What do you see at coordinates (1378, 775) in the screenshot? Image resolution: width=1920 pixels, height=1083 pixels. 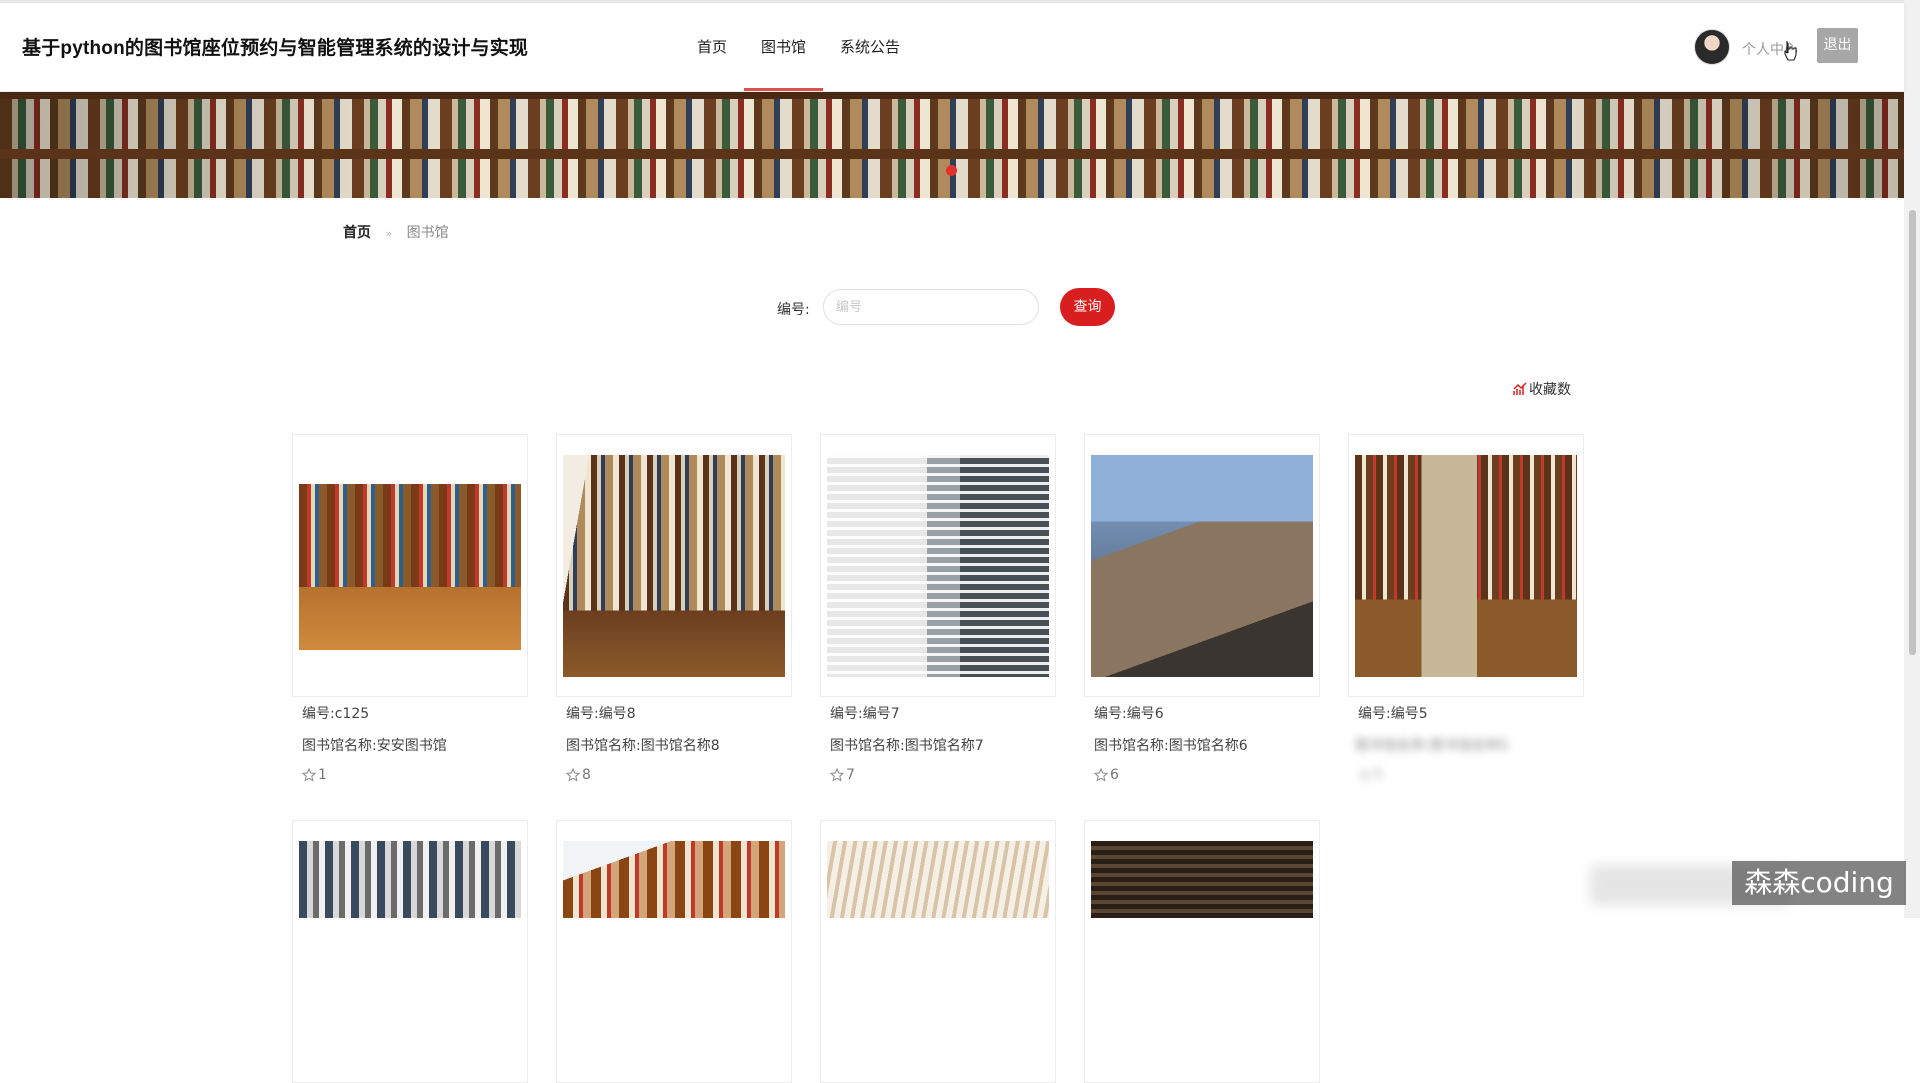 I see `favorite-count-value: 5` at bounding box center [1378, 775].